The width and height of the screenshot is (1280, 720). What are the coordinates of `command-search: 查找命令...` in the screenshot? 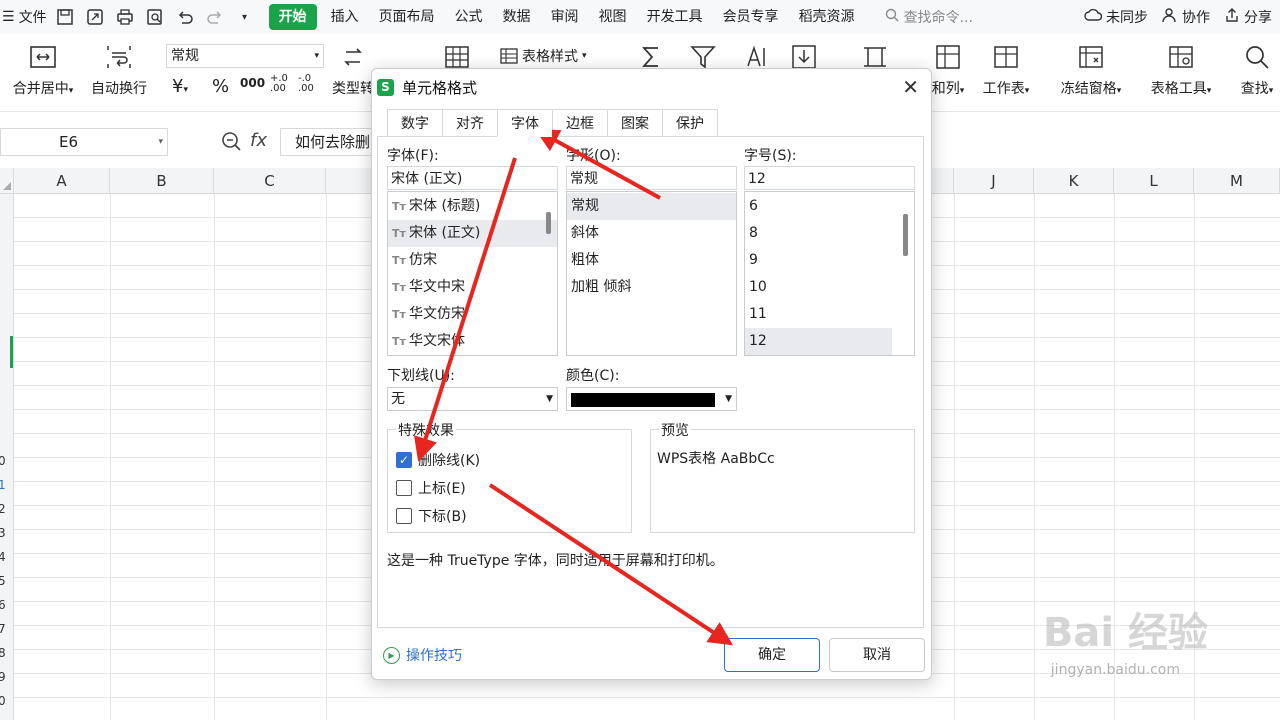 It's located at (929, 17).